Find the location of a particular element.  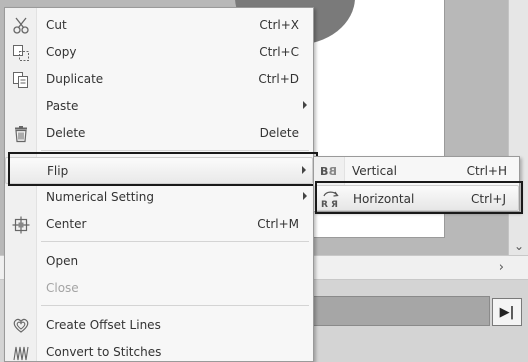

horizontal-highlight-frame is located at coordinates (419, 197).